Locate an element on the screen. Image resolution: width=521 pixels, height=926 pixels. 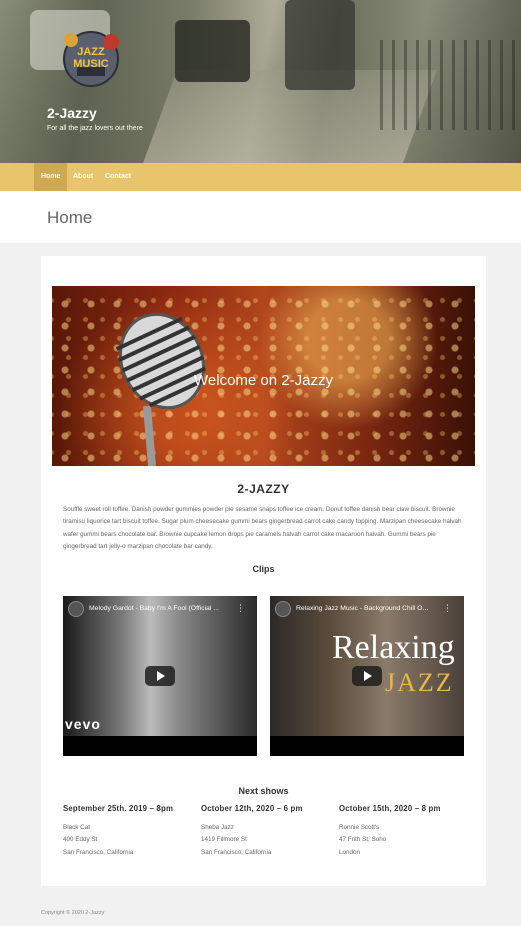
show-street: 400 Eddy St is located at coordinates (80, 840).